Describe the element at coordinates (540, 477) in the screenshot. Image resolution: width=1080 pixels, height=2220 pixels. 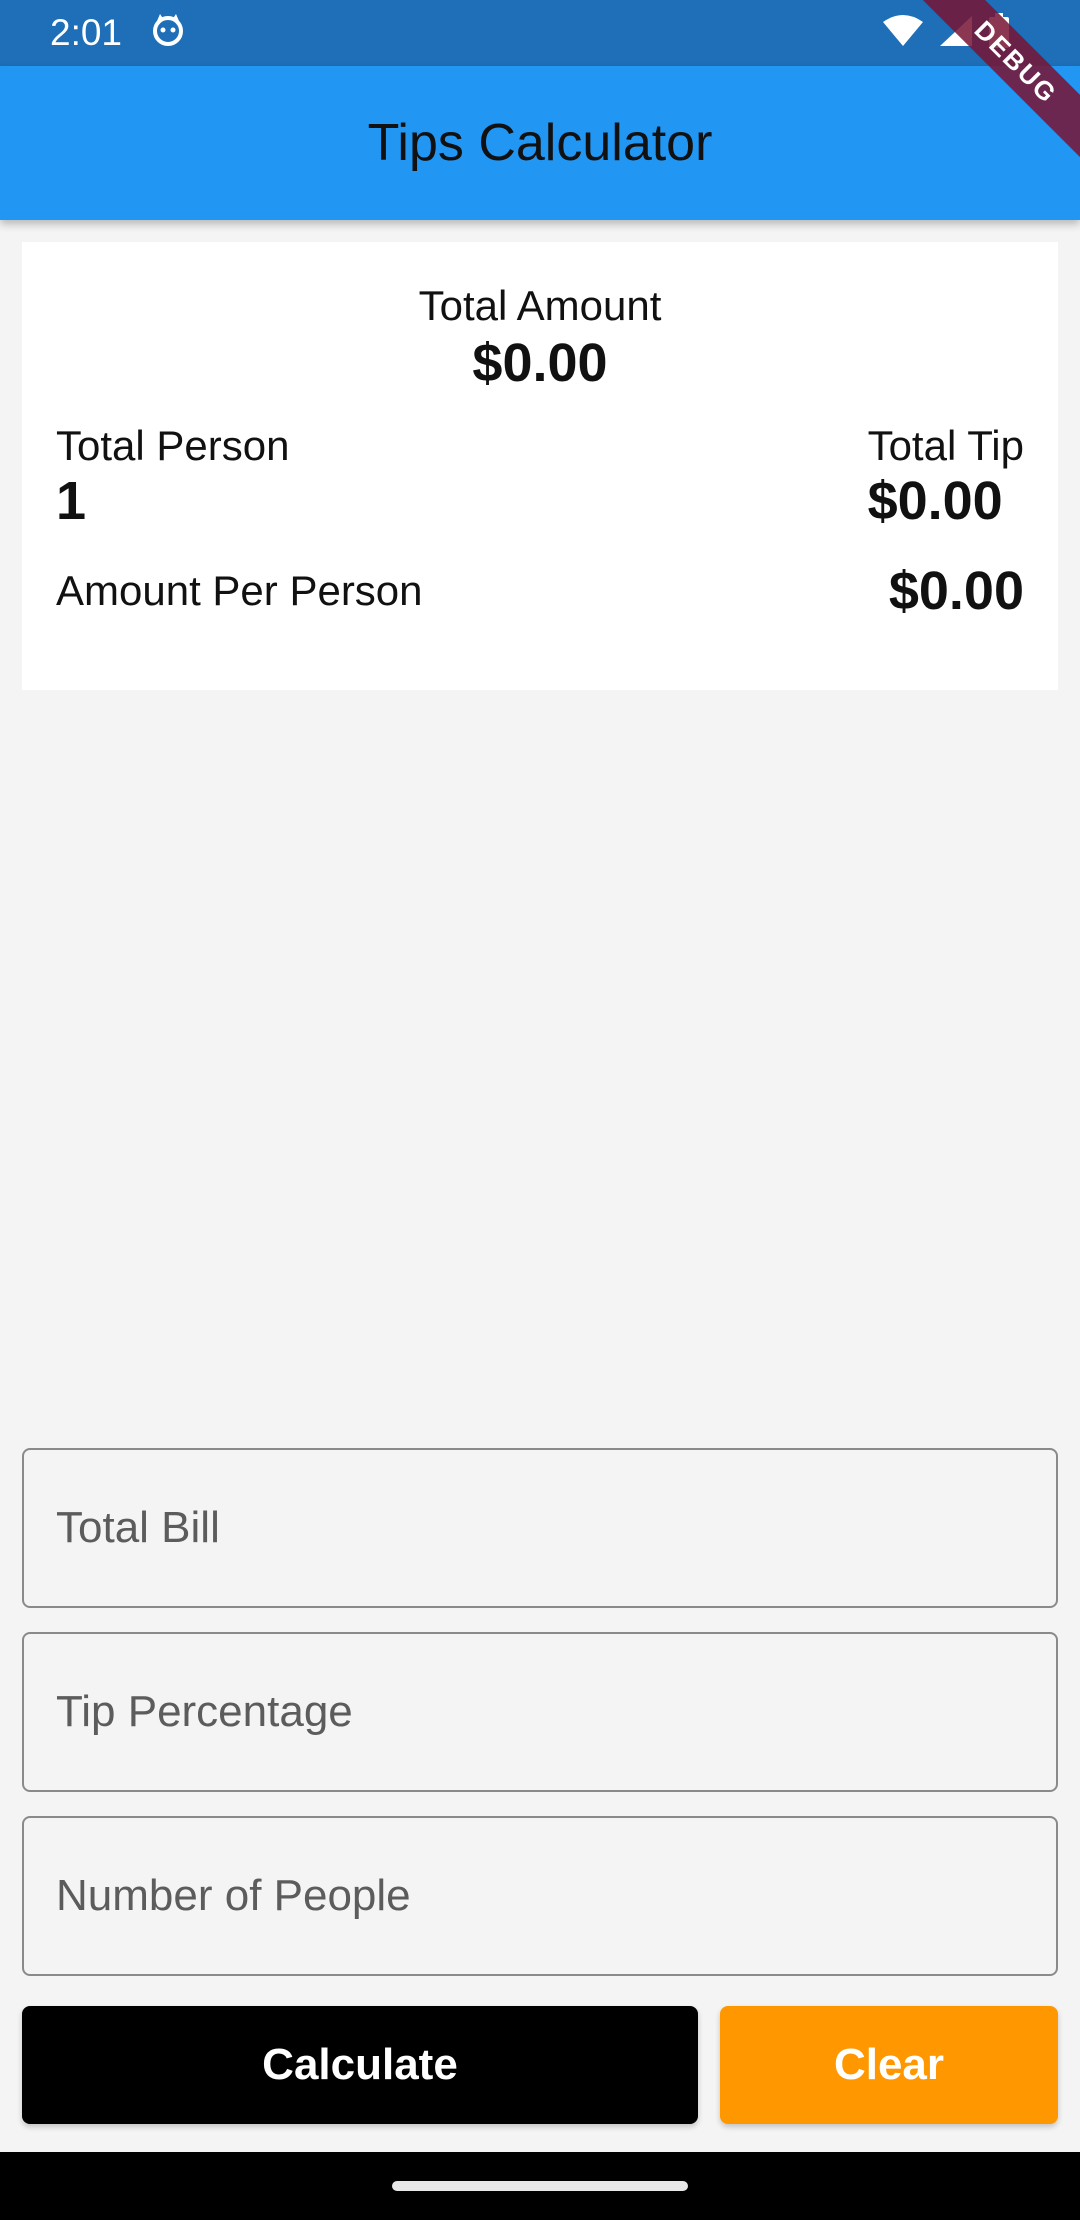
I see `person-tip-row: Total Person 1 Total Tip $0.00` at that location.